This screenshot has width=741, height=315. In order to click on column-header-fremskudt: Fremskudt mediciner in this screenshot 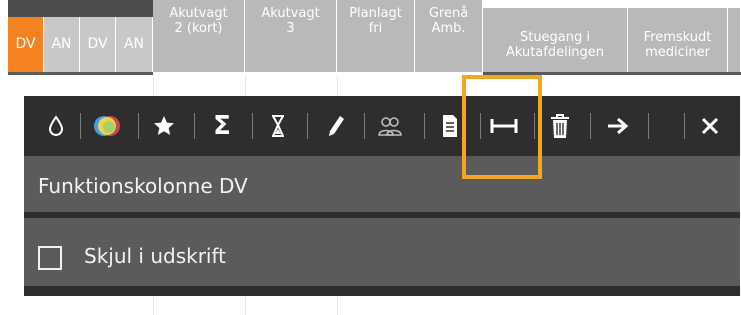, I will do `click(678, 40)`.